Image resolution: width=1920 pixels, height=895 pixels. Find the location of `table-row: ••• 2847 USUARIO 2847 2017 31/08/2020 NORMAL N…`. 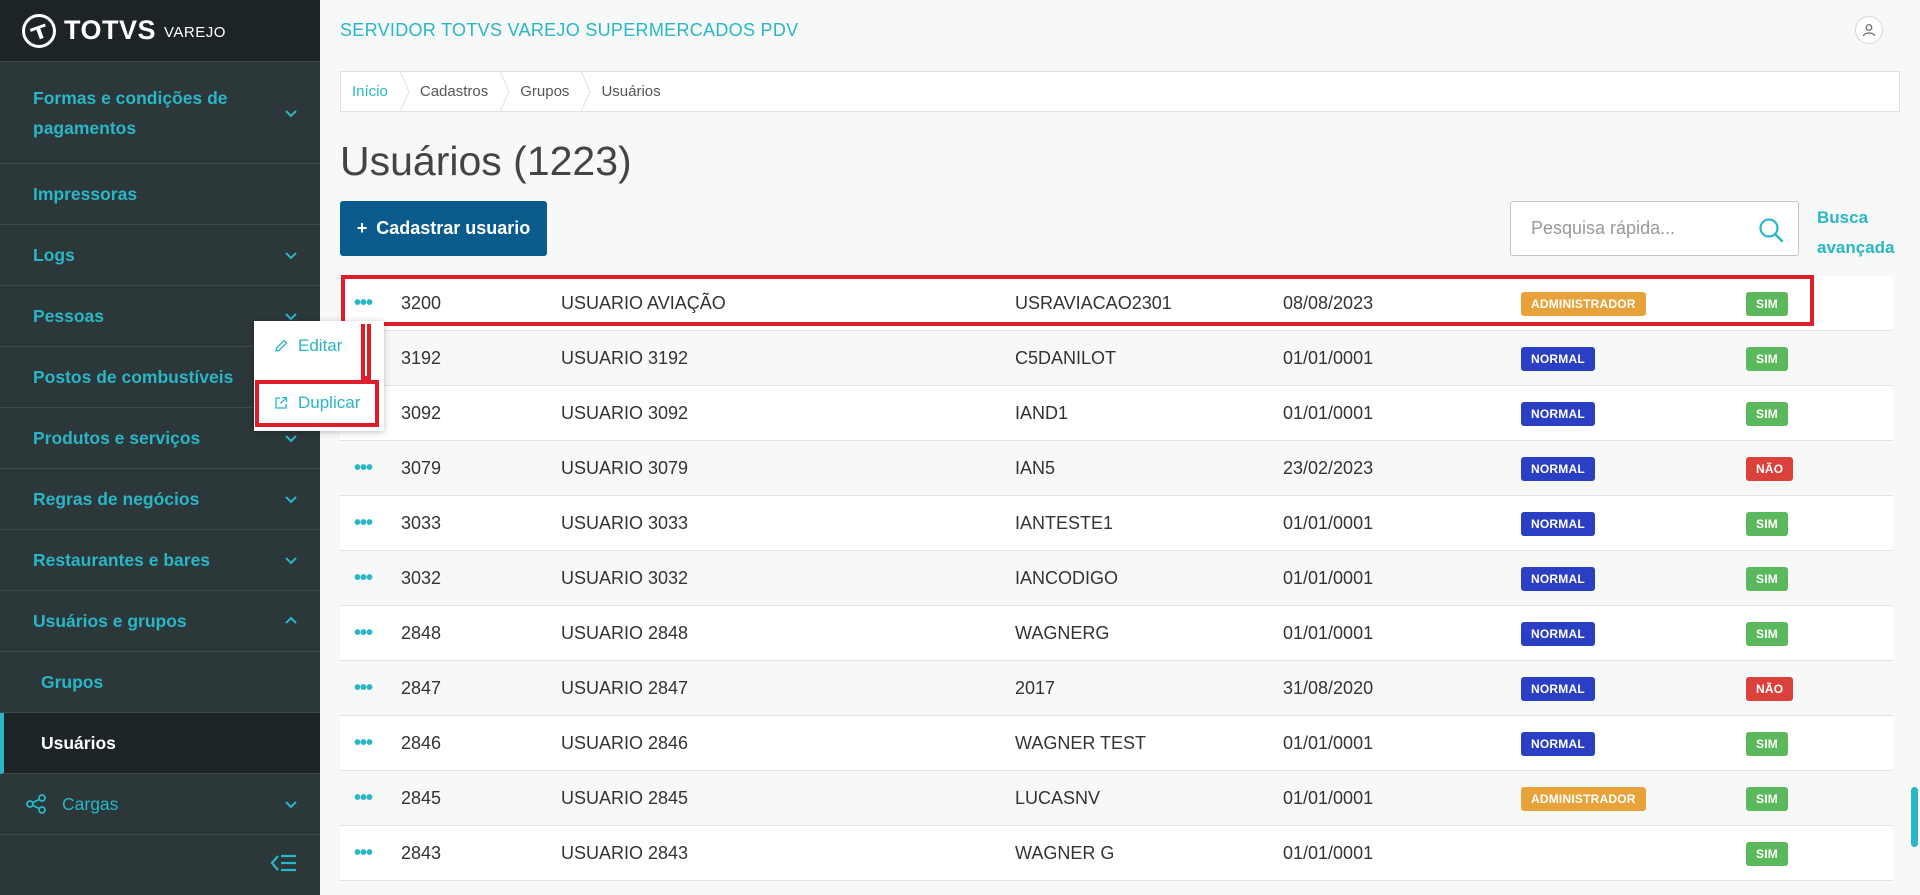

table-row: ••• 2847 USUARIO 2847 2017 31/08/2020 NORMAL N… is located at coordinates (1116, 688).